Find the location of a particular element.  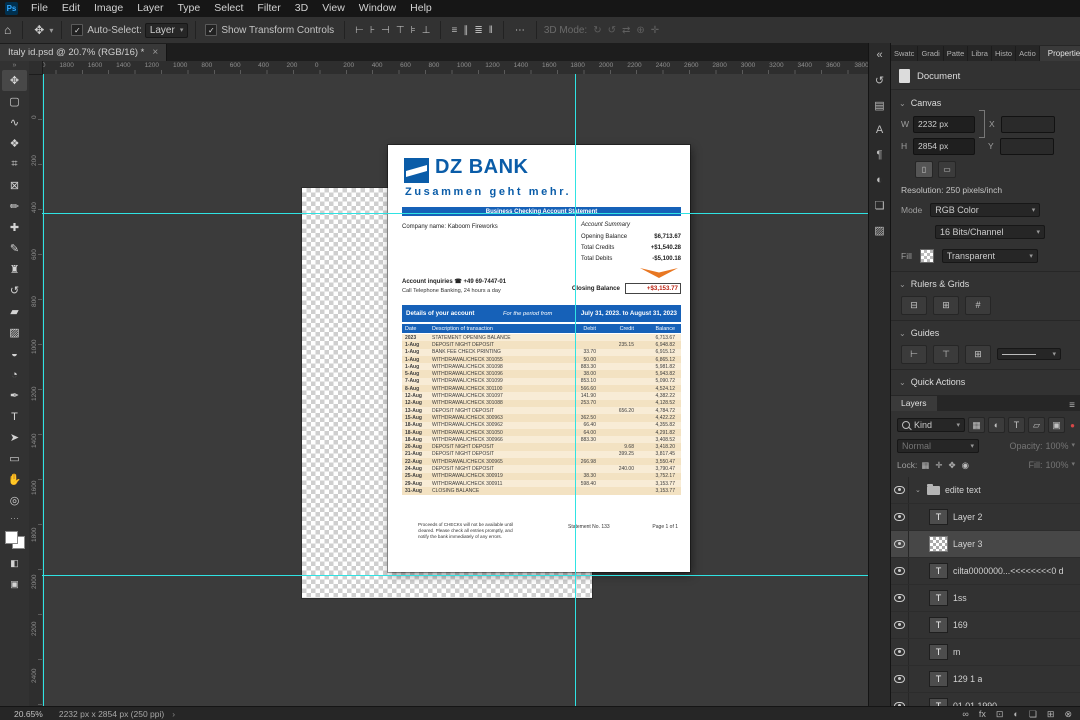

layer-row: T Layer 3 is located at coordinates (985, 544).